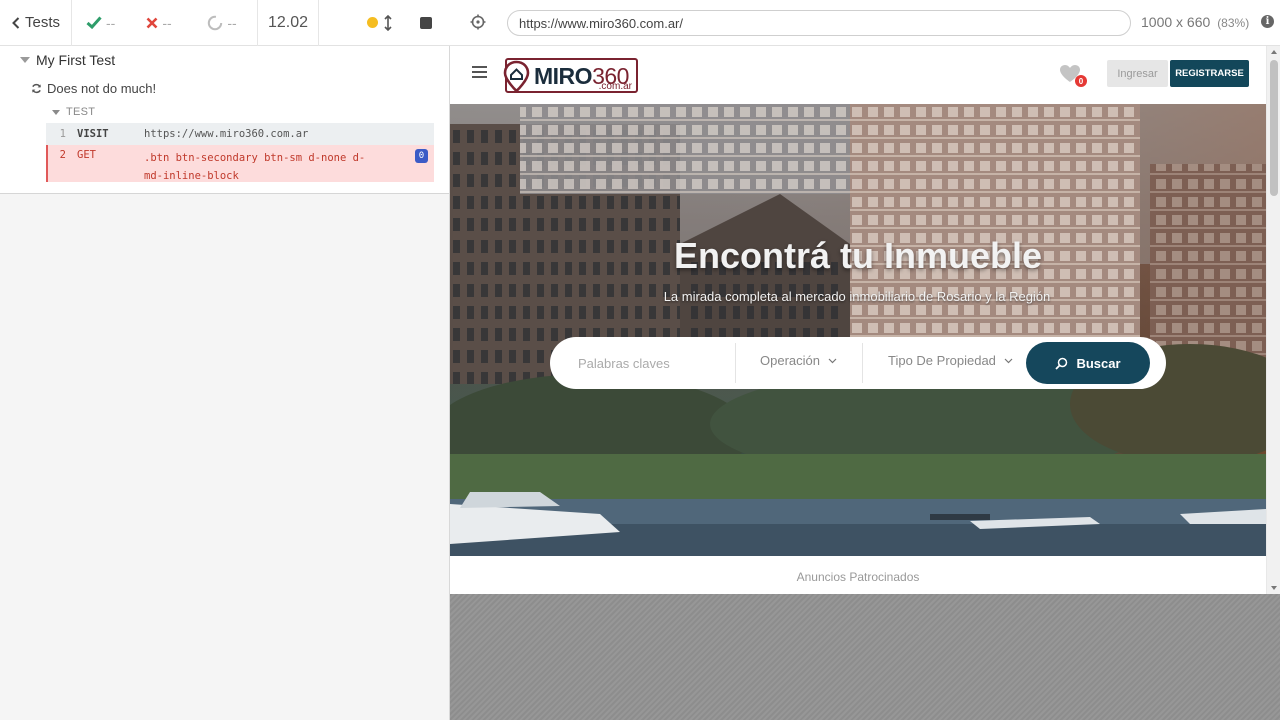 The height and width of the screenshot is (720, 1280). What do you see at coordinates (43, 22) in the screenshot?
I see `back-to-tests-label: Tests` at bounding box center [43, 22].